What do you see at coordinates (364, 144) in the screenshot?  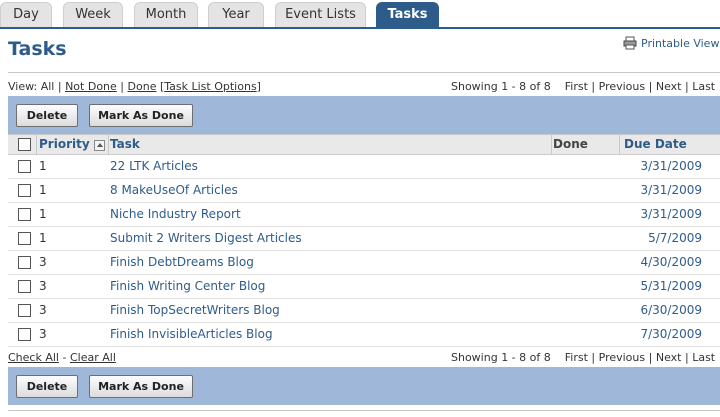 I see `task-table-header: Priority Task Done Due Date` at bounding box center [364, 144].